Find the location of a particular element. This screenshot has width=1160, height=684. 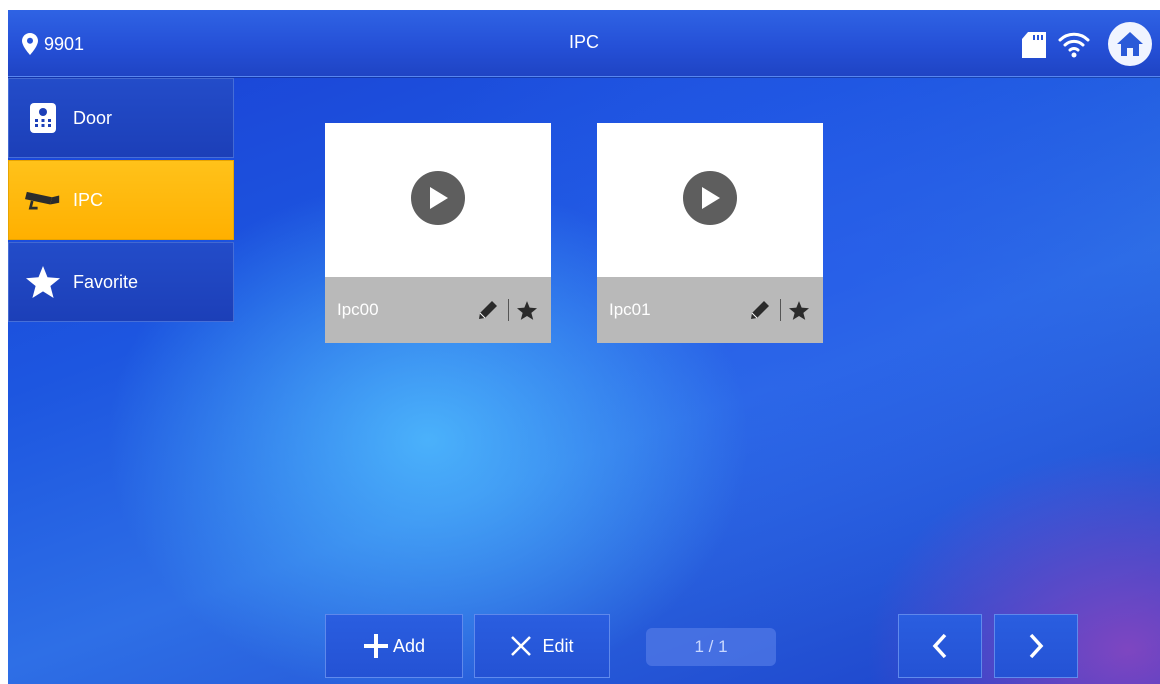

prev-page-button is located at coordinates (940, 646).